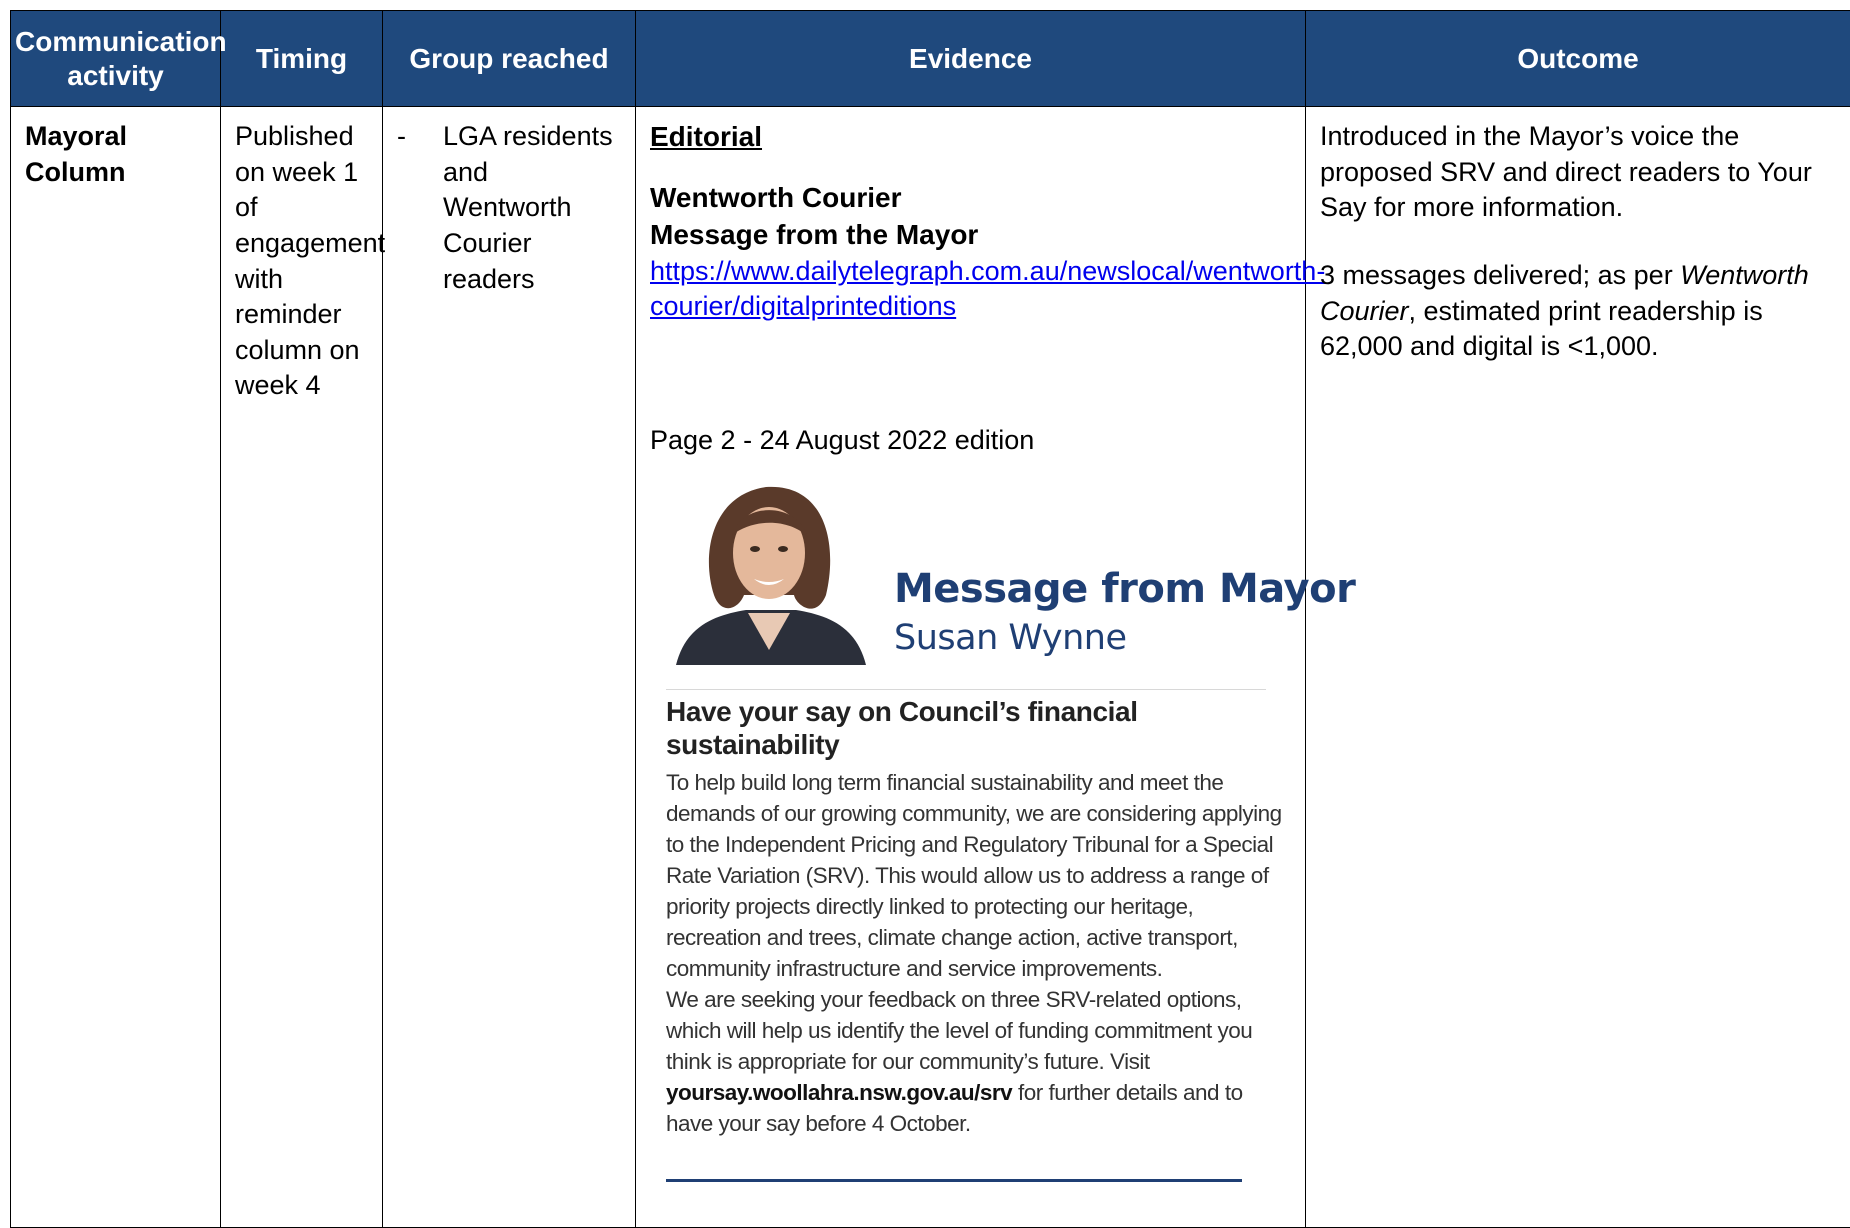 The height and width of the screenshot is (1228, 1850). I want to click on outcome-text: 3 messages delivered; as per, so click(1500, 275).